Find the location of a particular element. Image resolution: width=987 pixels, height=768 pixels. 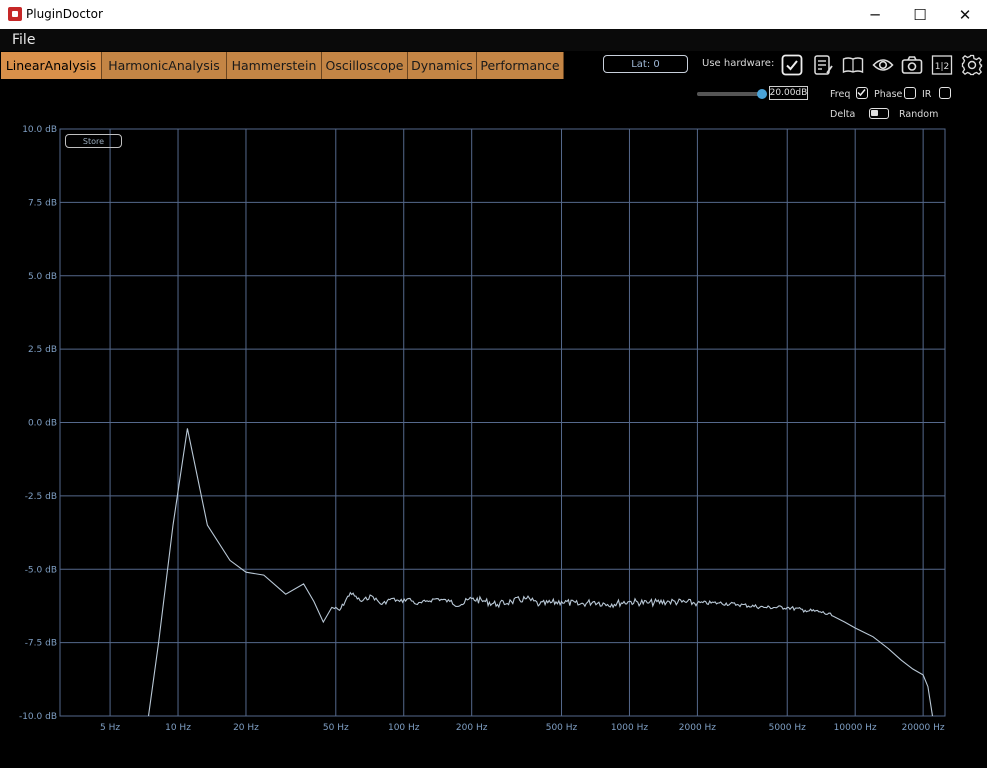

x-tick-label: 500 Hz is located at coordinates (562, 728).